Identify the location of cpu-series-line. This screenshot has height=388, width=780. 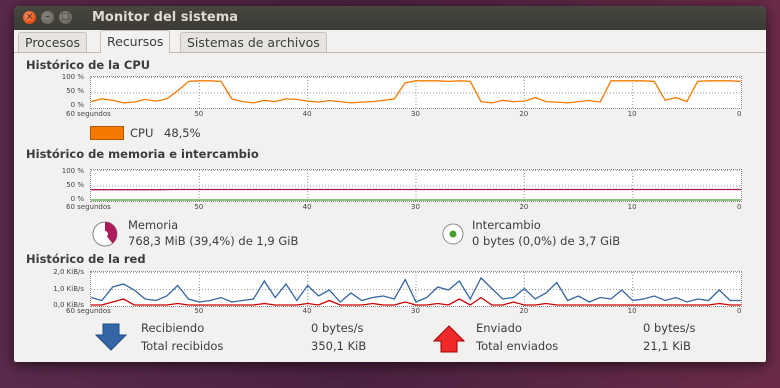
(416, 92).